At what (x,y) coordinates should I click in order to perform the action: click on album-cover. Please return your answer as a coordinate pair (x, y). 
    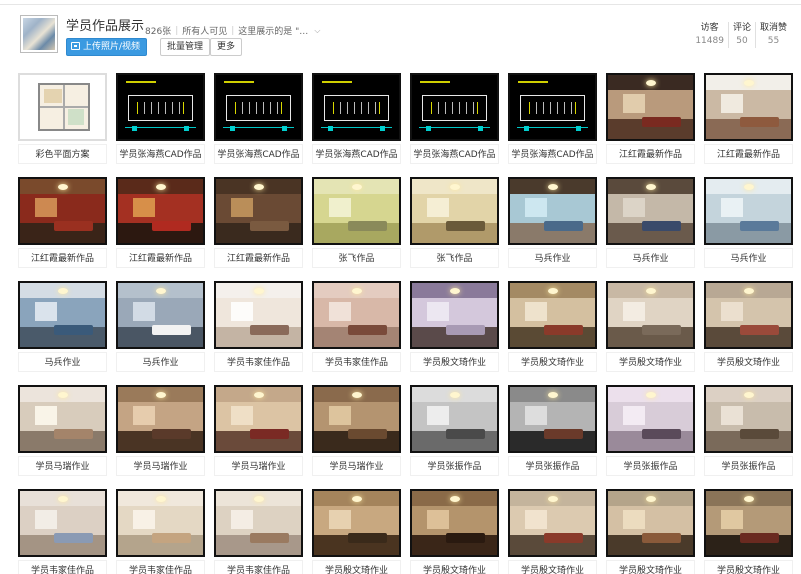
    Looking at the image, I should click on (39, 34).